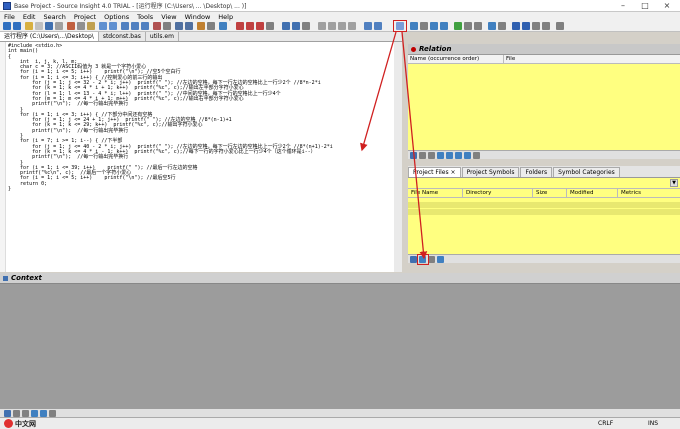 This screenshot has width=680, height=429. Describe the element at coordinates (378, 26) in the screenshot. I see `relation2-icon` at that location.